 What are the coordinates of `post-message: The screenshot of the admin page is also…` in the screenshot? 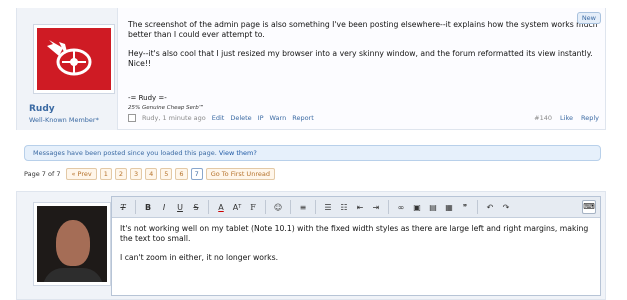 It's located at (363, 49).